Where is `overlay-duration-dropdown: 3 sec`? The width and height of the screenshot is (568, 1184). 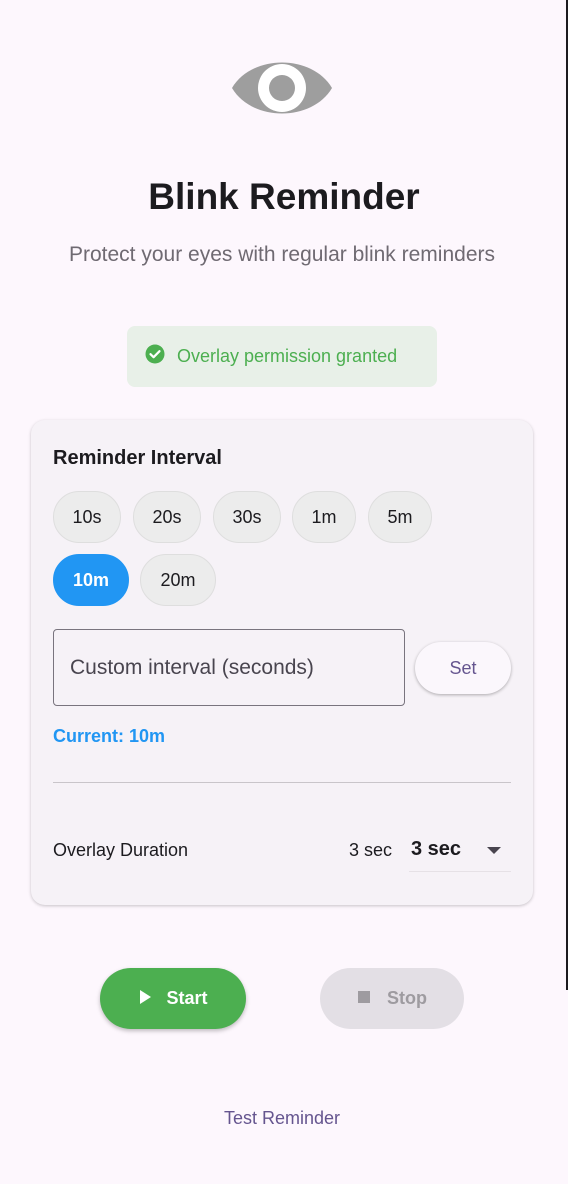
overlay-duration-dropdown: 3 sec is located at coordinates (460, 850).